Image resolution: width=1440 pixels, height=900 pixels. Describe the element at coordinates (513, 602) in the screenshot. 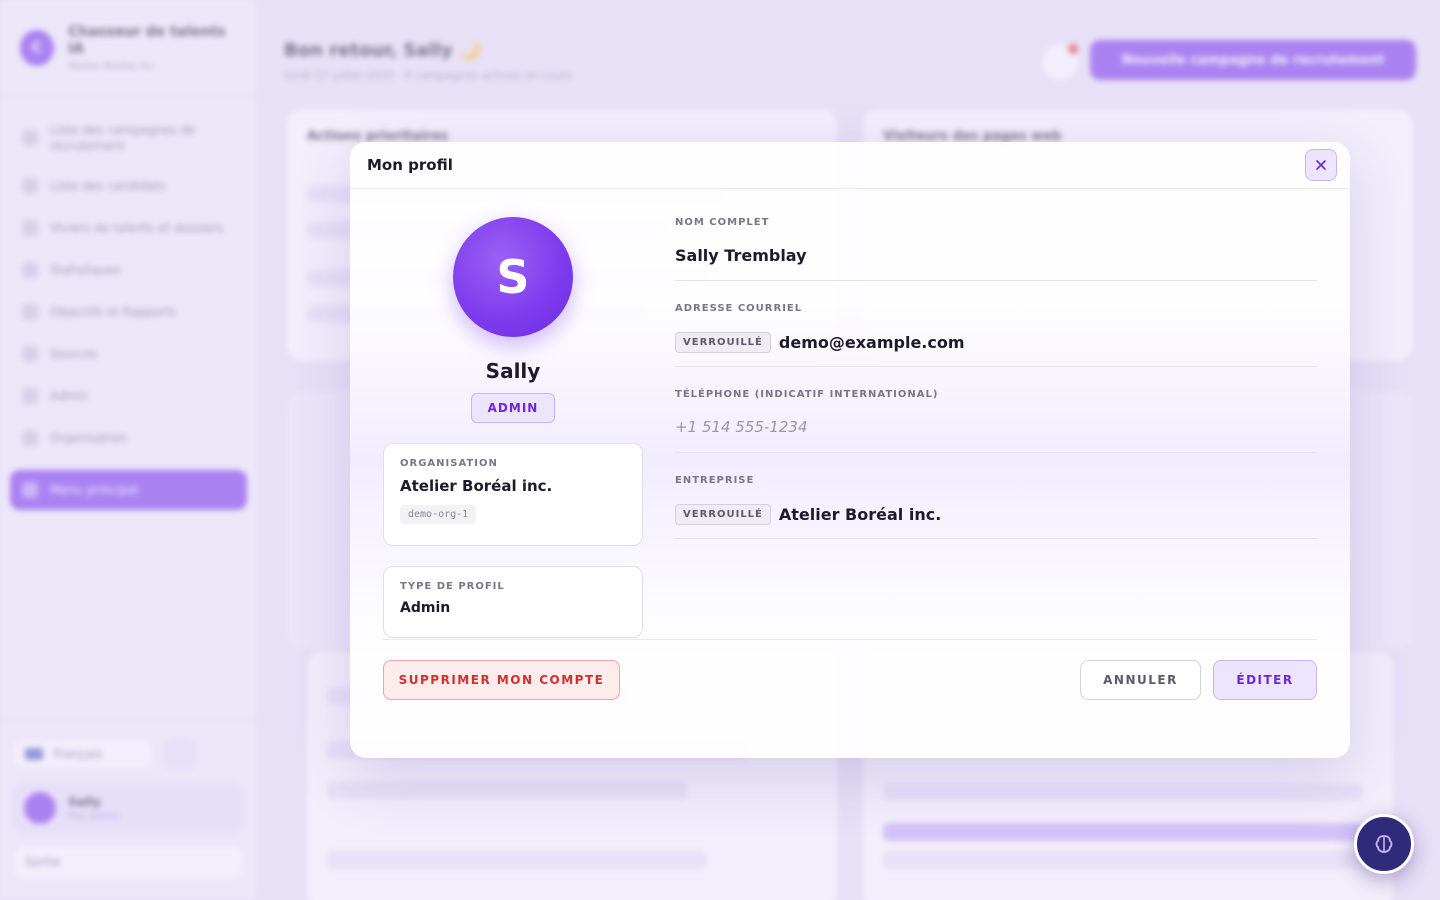

I see `profile-type-card: TYPE DE PROFIL Admin` at that location.